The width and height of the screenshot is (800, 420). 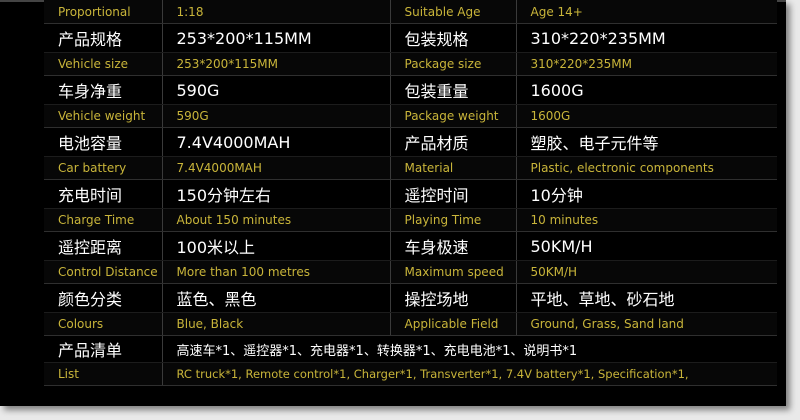 What do you see at coordinates (103, 142) in the screenshot?
I see `spec-label-cn: 电池容量` at bounding box center [103, 142].